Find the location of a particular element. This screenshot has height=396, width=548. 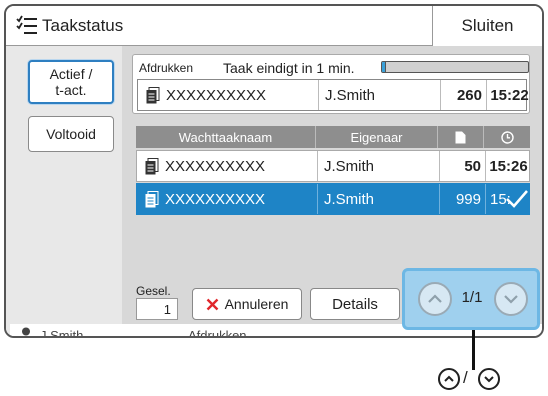

queue-table-header: Wachttaaknaam Eigenaar is located at coordinates (333, 137).